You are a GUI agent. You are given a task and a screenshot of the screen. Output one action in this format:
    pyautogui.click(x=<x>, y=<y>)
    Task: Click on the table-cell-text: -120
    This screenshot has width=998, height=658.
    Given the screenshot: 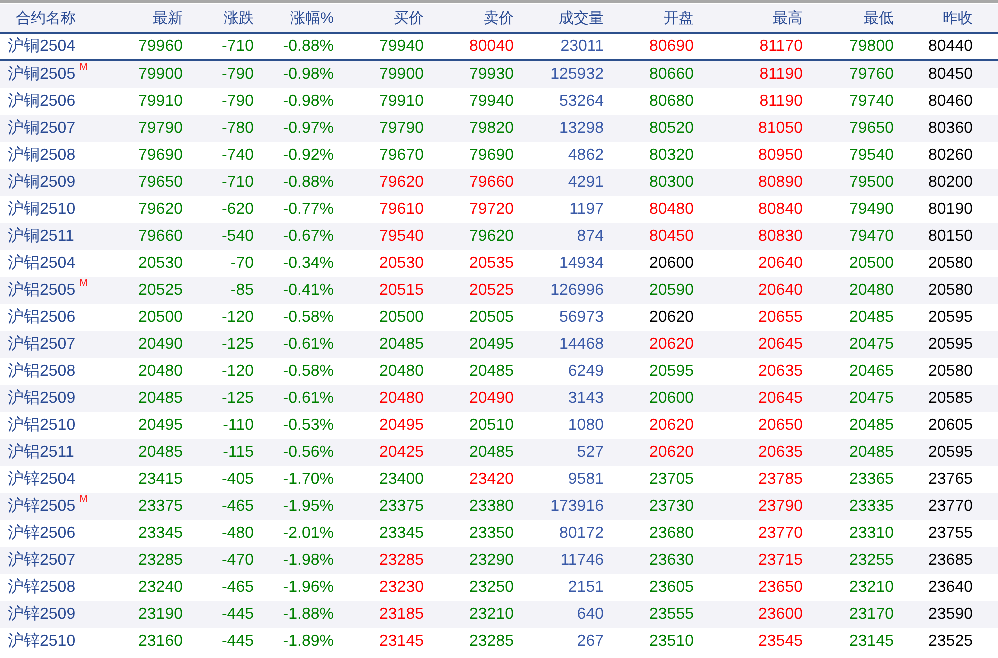 What is the action you would take?
    pyautogui.click(x=237, y=317)
    